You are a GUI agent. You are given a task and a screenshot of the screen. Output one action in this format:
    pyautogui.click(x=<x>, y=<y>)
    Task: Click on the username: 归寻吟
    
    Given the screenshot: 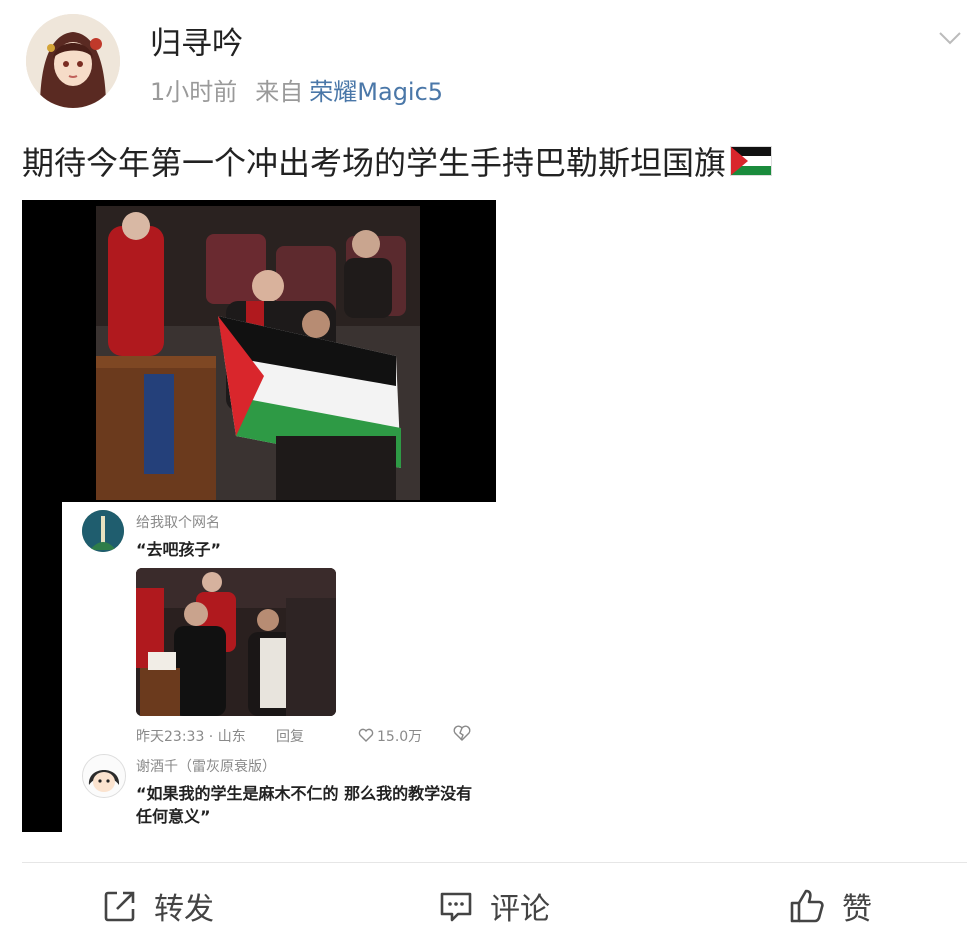 What is the action you would take?
    pyautogui.click(x=196, y=40)
    